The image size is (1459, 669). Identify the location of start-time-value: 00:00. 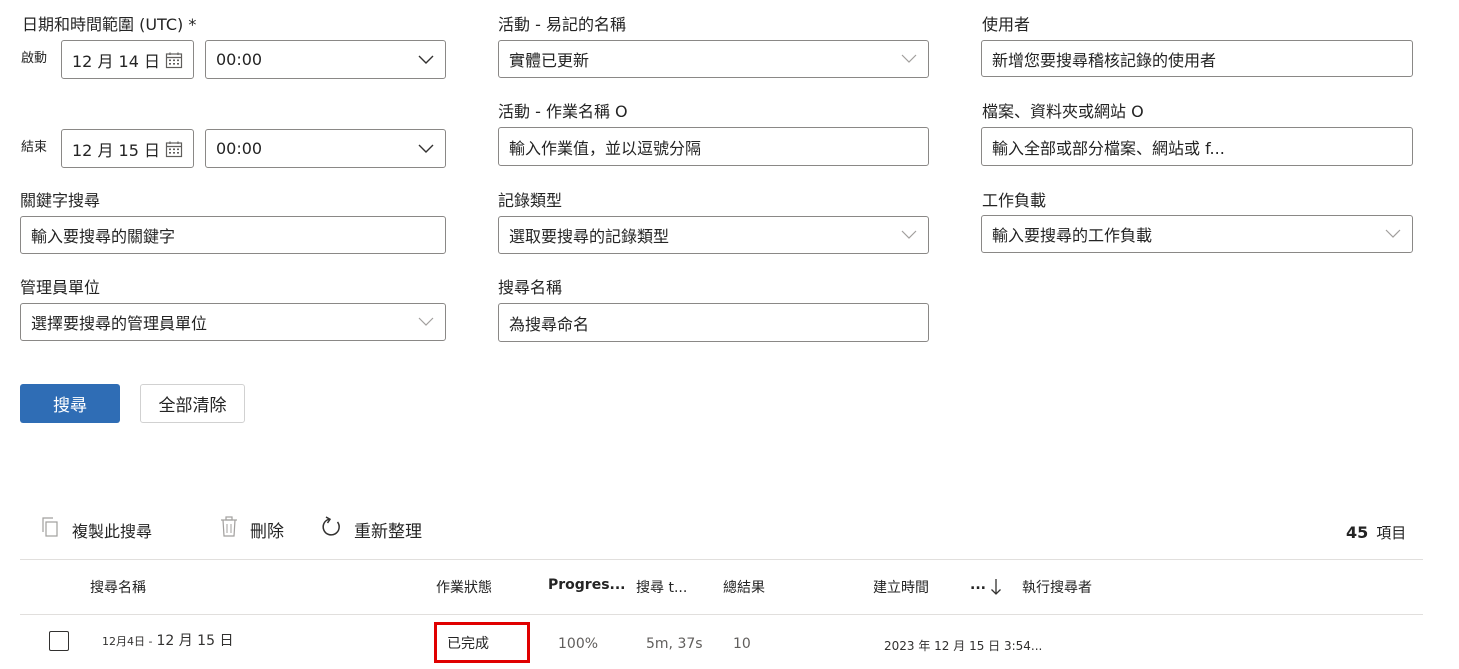
(239, 59).